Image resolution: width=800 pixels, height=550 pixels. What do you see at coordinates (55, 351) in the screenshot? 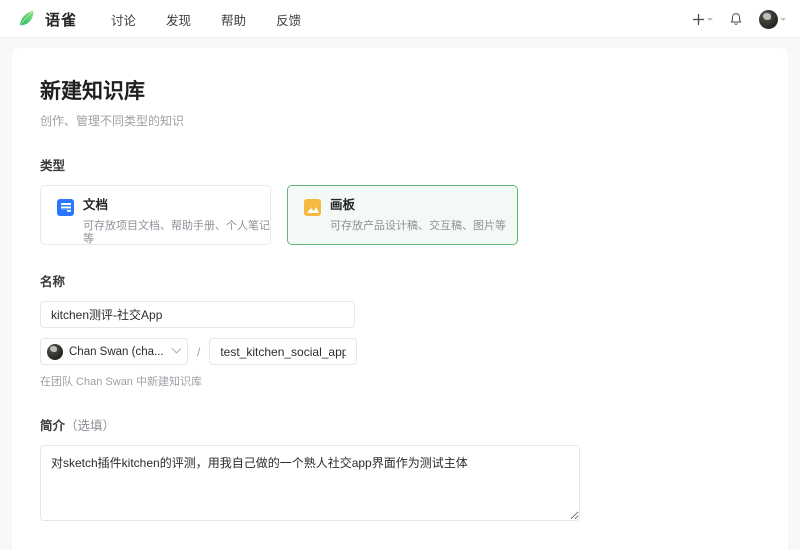
I see `team-avatar` at bounding box center [55, 351].